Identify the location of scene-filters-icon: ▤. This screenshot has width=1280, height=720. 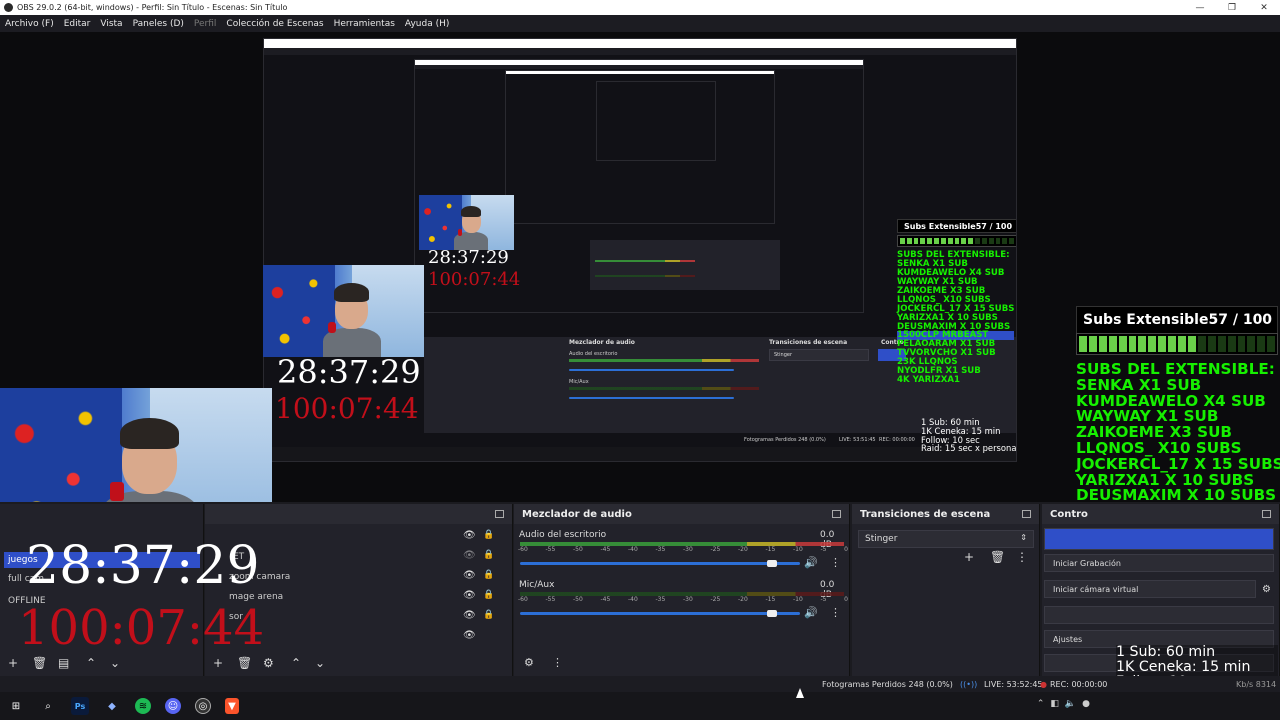
(63, 663).